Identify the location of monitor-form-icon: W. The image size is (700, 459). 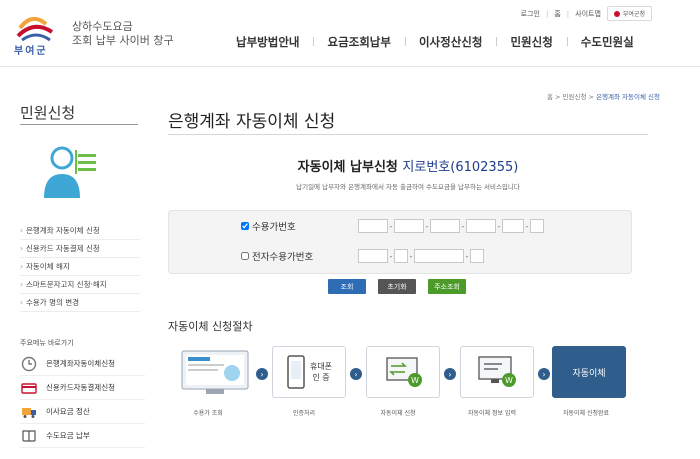
(497, 371).